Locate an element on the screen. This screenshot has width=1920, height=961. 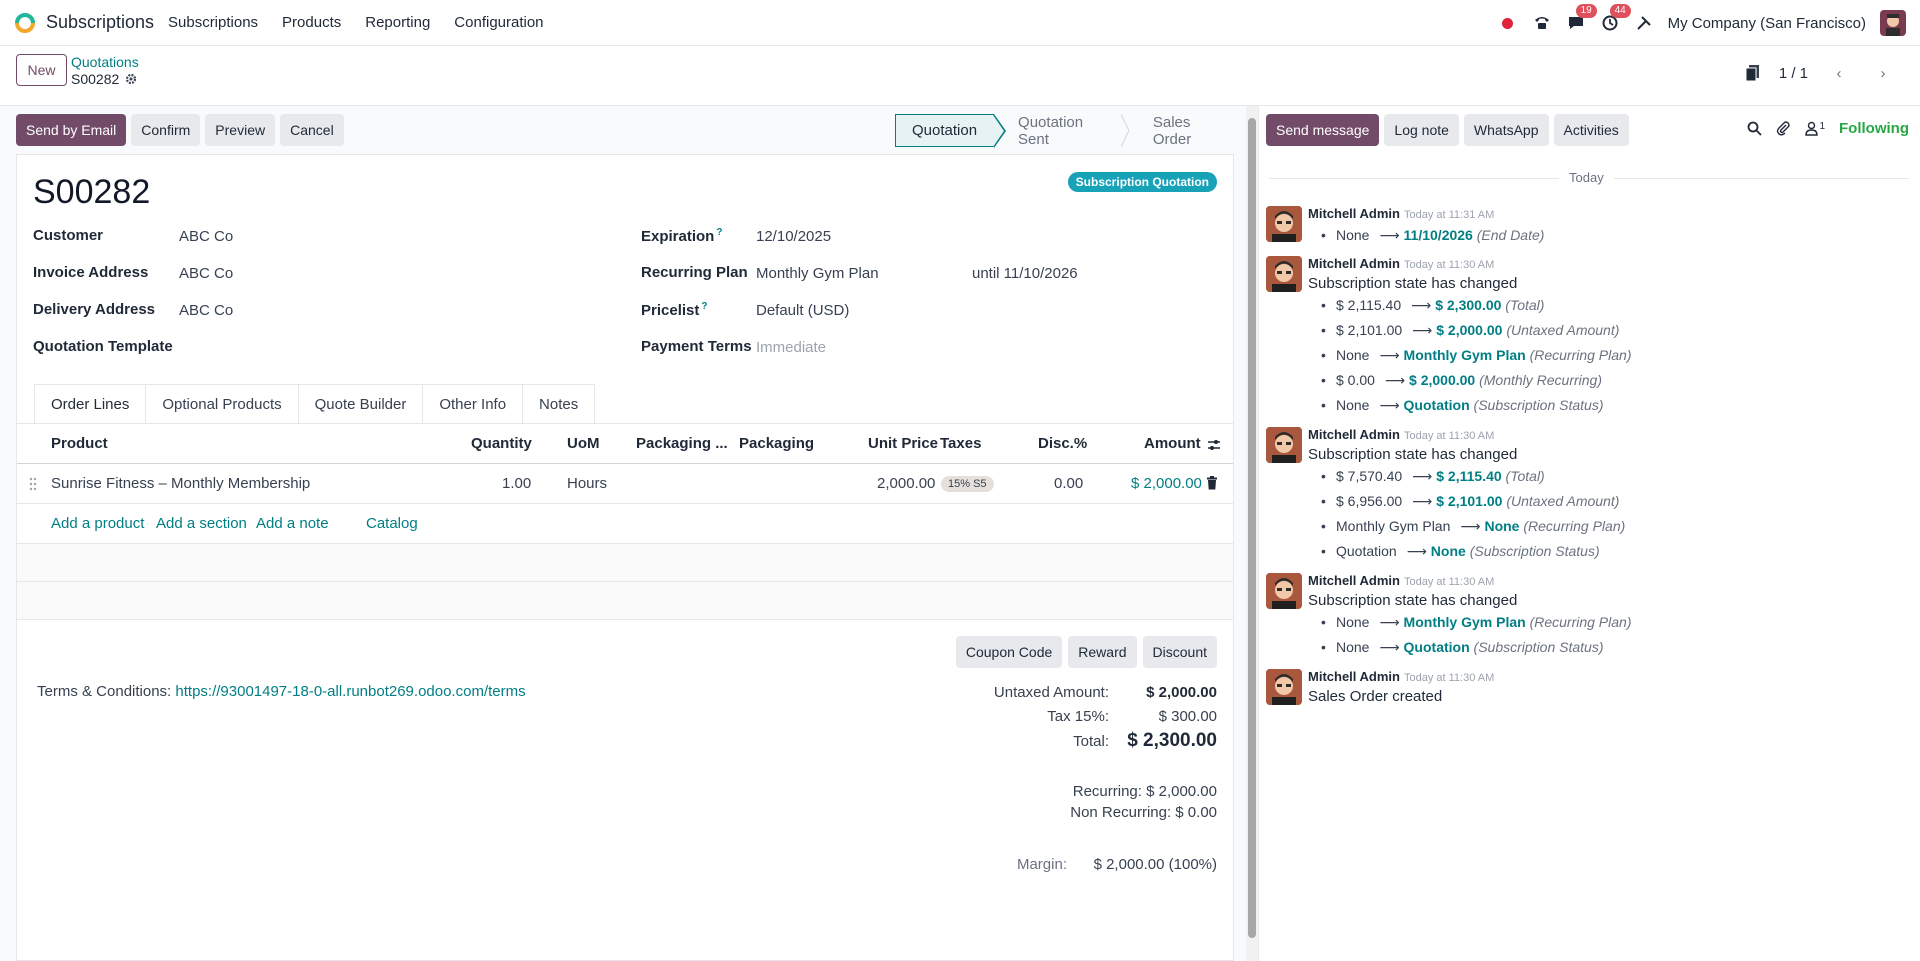
line-uom: Hours is located at coordinates (587, 483).